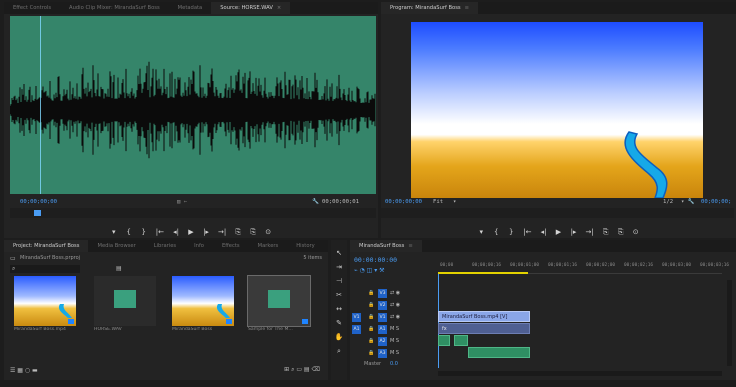 This screenshot has width=736, height=387. Describe the element at coordinates (382, 317) in the screenshot. I see `track-target-v1: V1` at that location.